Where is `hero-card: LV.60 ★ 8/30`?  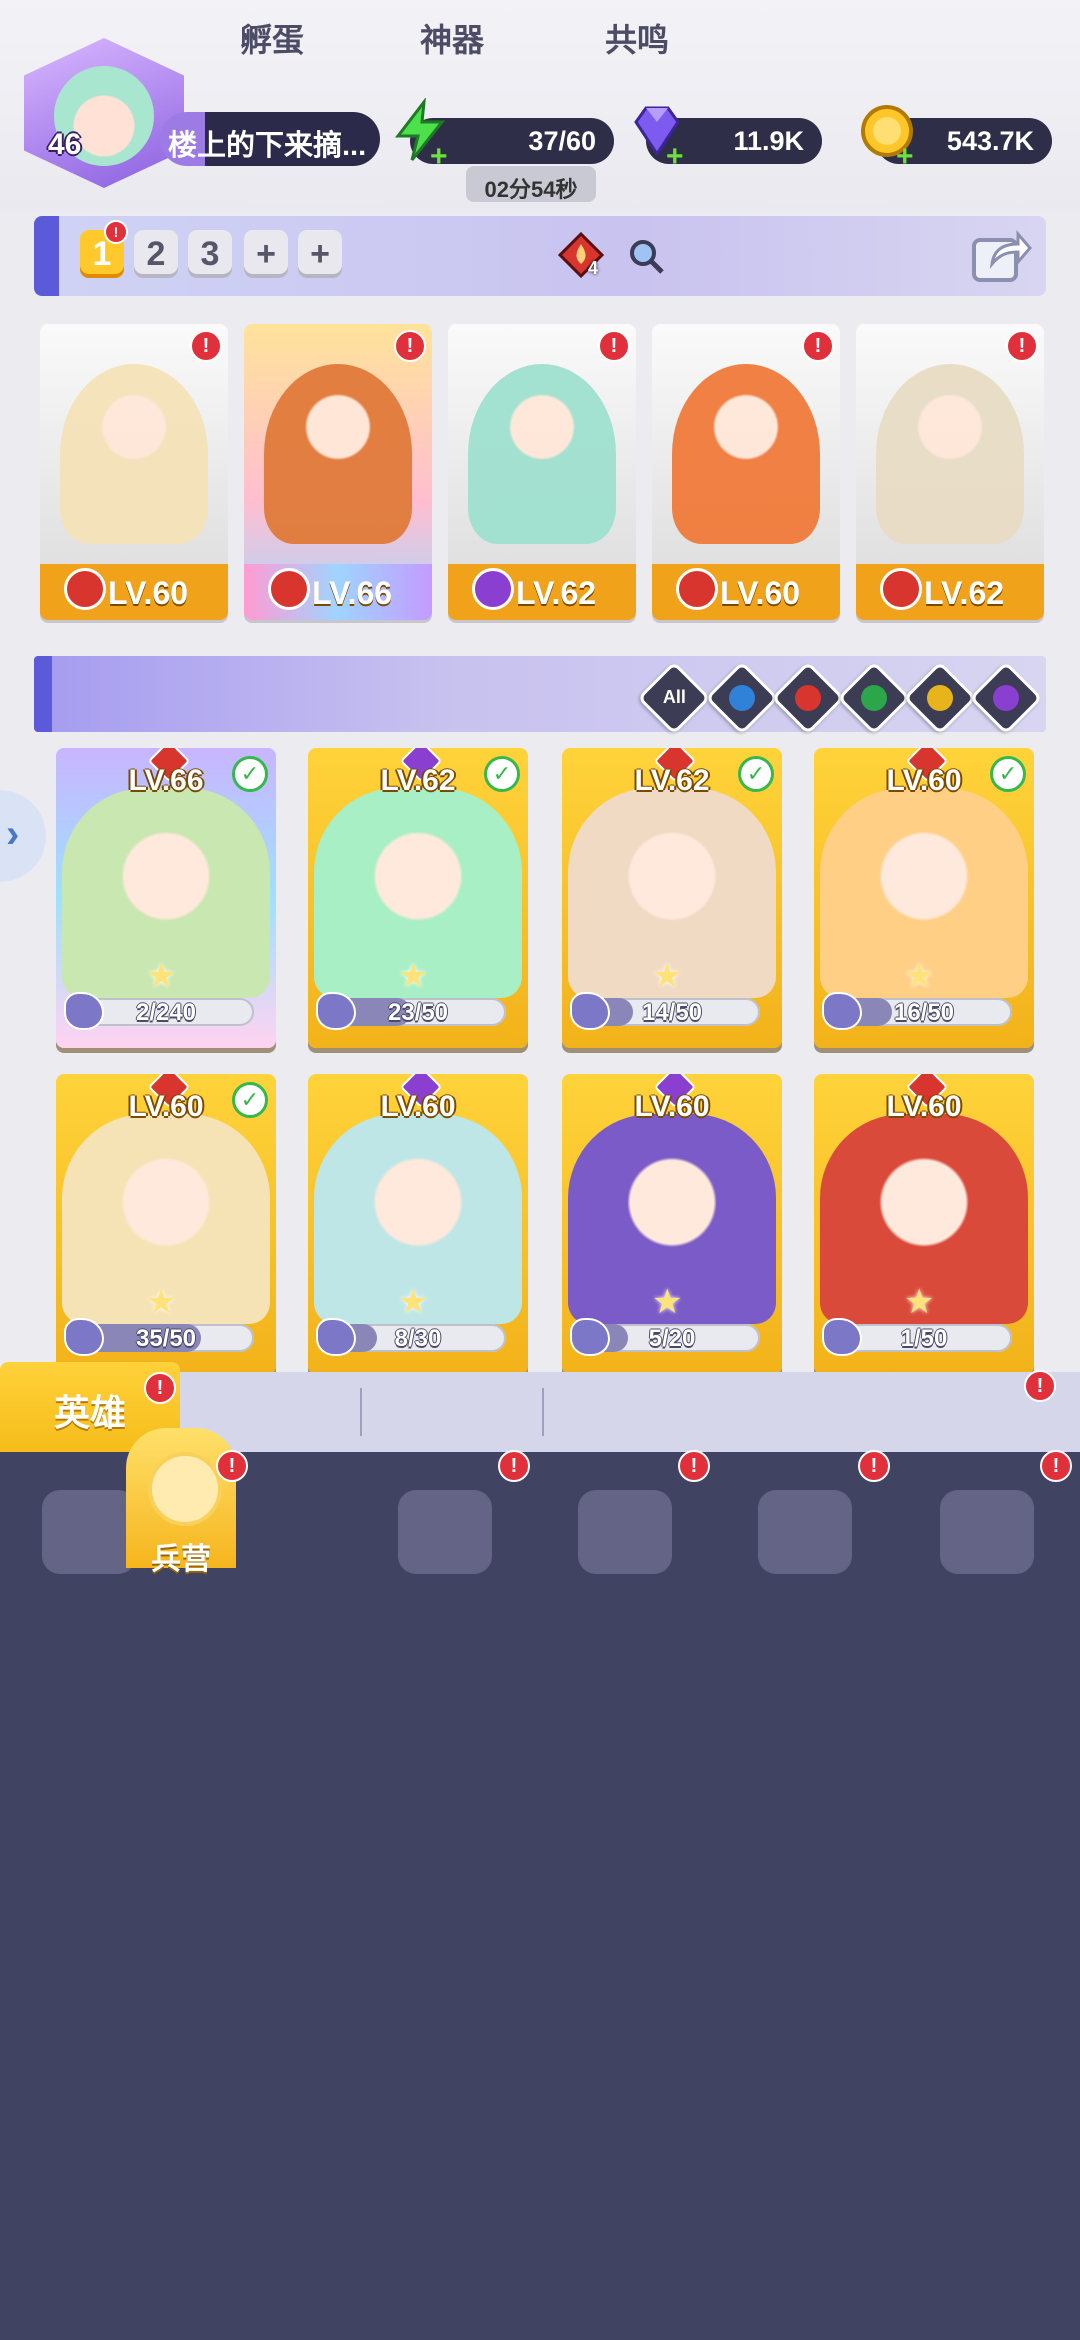 hero-card: LV.60 ★ 8/30 is located at coordinates (418, 1224).